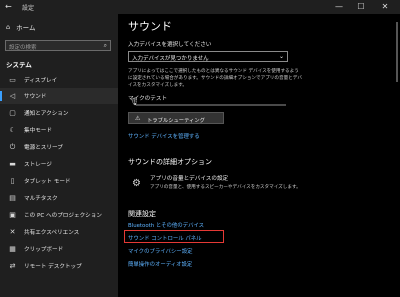  I want to click on bluetooth-link: Bluetooth とその他のデバイス, so click(166, 225).